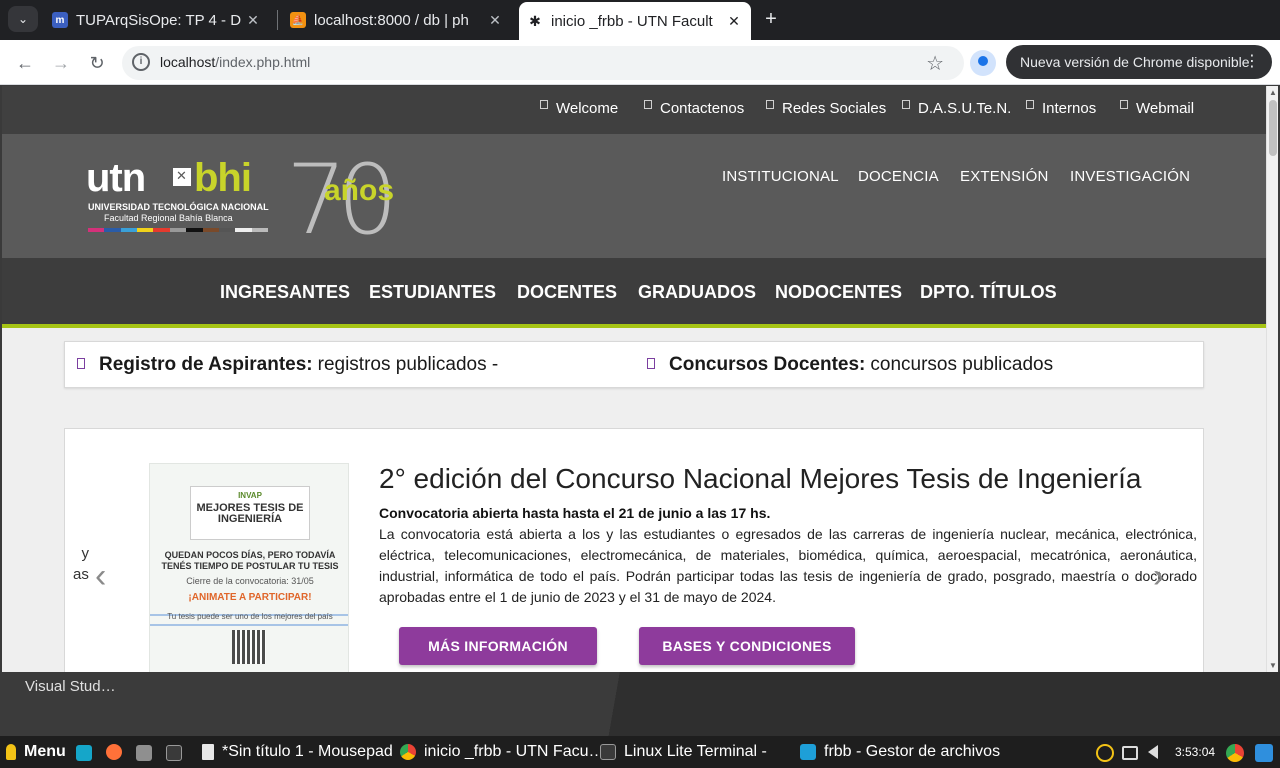 This screenshot has height=768, width=1280. What do you see at coordinates (391, 20) in the screenshot?
I see `tab-title: localhost:8000 / db | ph` at bounding box center [391, 20].